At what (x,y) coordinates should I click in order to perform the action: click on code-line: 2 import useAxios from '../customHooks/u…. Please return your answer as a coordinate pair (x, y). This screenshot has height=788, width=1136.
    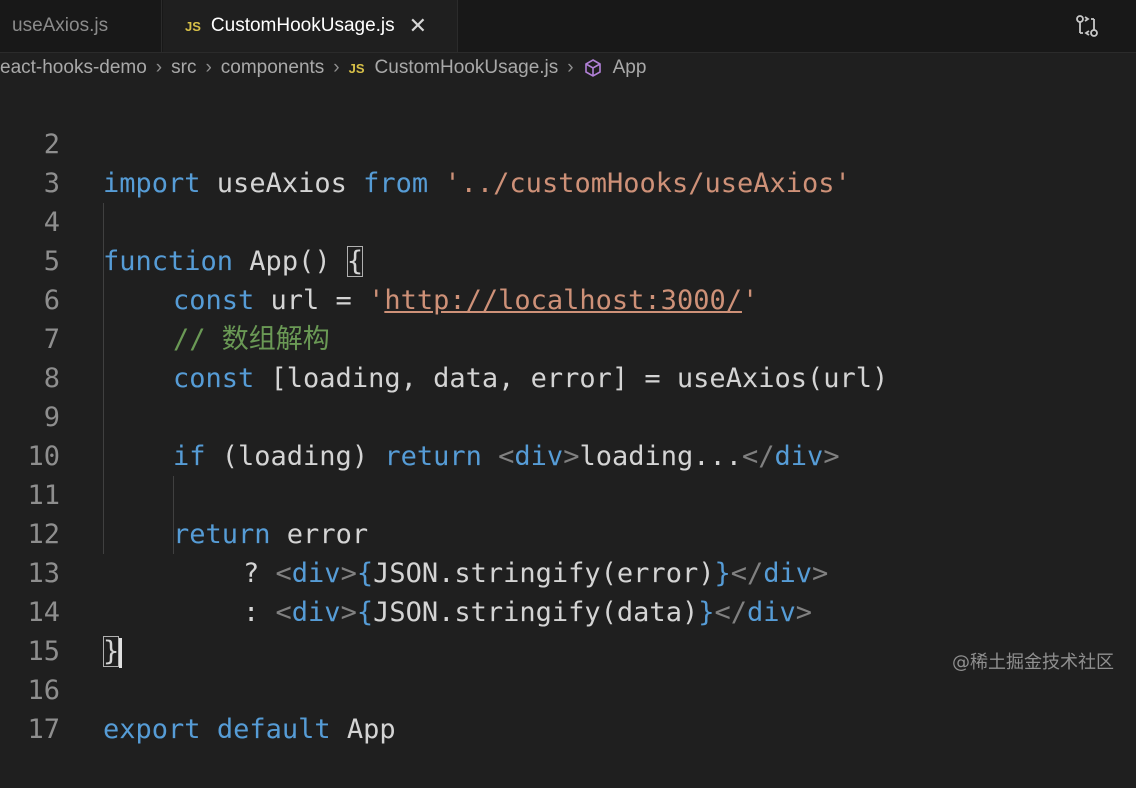
    Looking at the image, I should click on (425, 142).